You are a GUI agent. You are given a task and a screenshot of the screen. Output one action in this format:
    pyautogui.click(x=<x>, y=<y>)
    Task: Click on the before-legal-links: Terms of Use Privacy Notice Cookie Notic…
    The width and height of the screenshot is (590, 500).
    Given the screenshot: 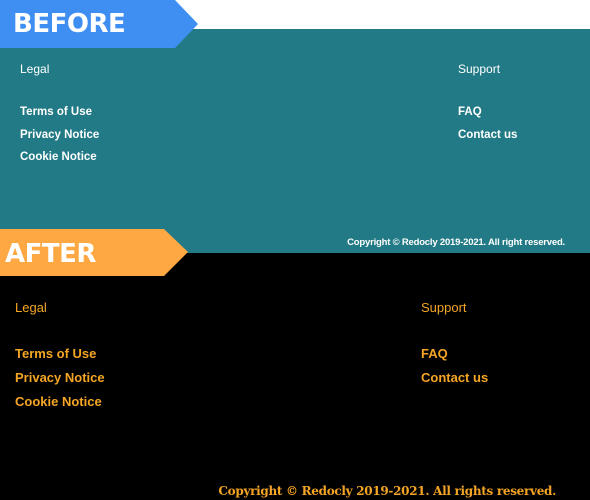 What is the action you would take?
    pyautogui.click(x=59, y=134)
    